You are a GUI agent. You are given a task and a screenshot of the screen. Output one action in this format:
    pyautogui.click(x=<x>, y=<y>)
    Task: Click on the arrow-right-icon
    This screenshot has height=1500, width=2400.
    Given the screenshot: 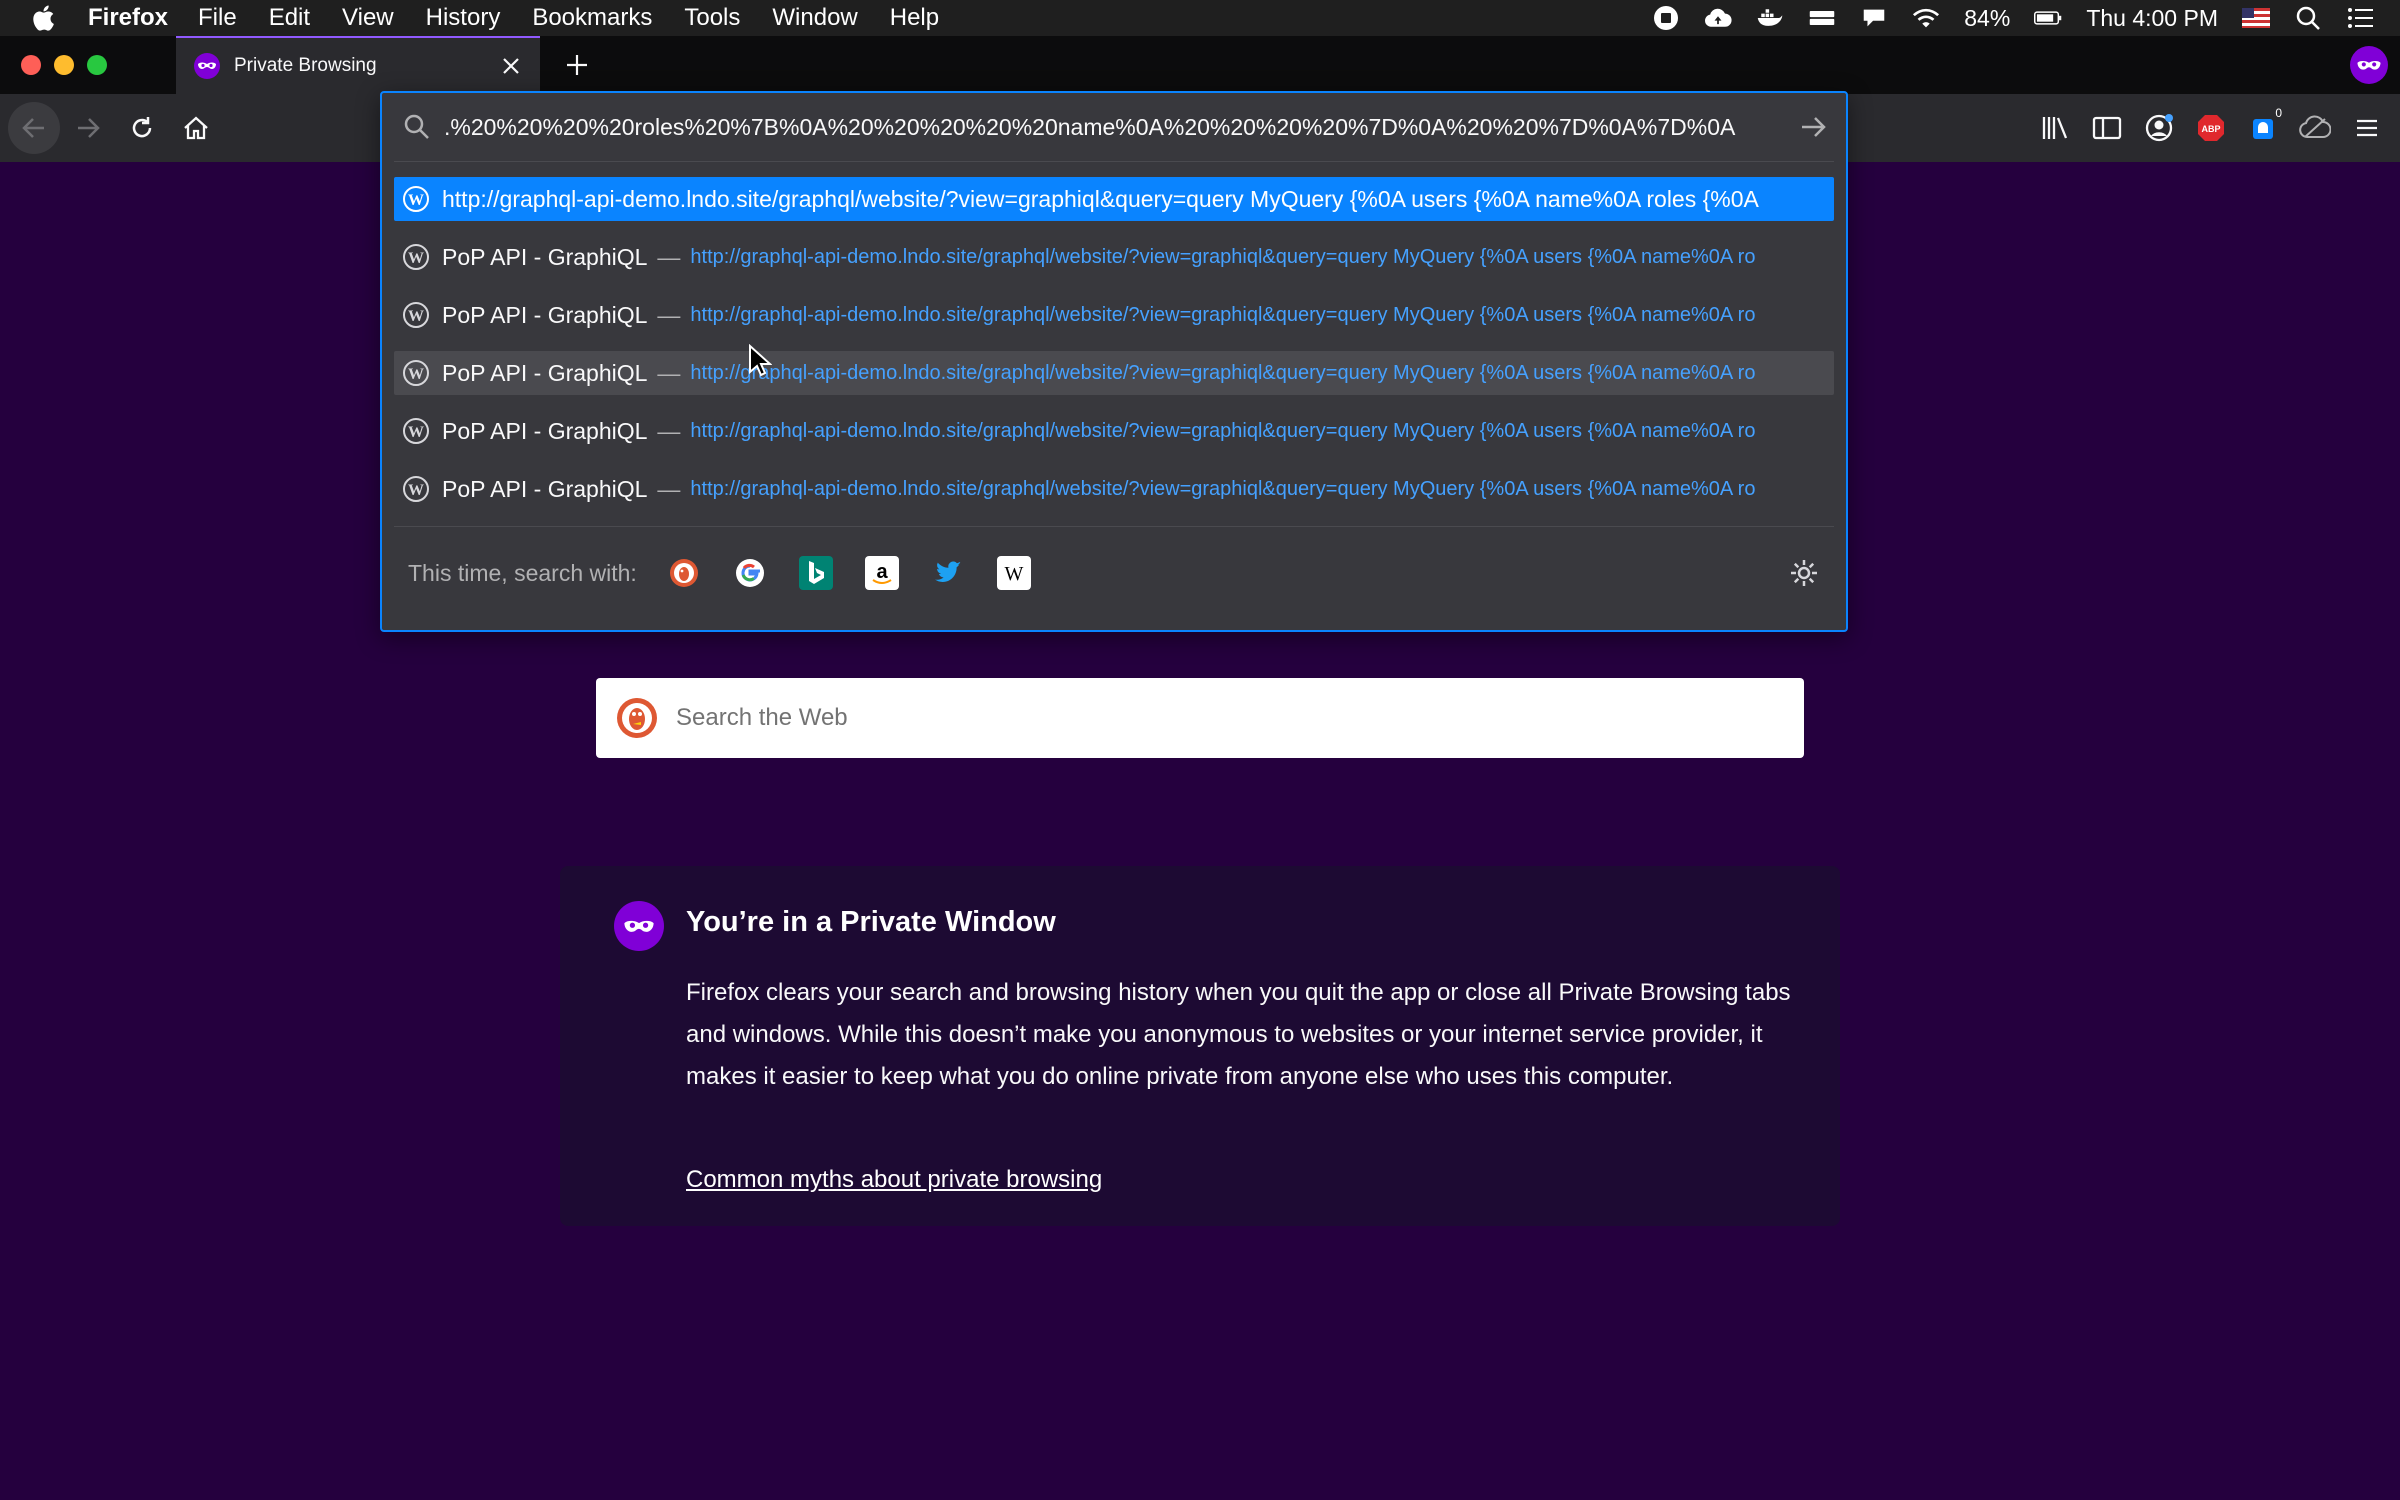 What is the action you would take?
    pyautogui.click(x=89, y=128)
    